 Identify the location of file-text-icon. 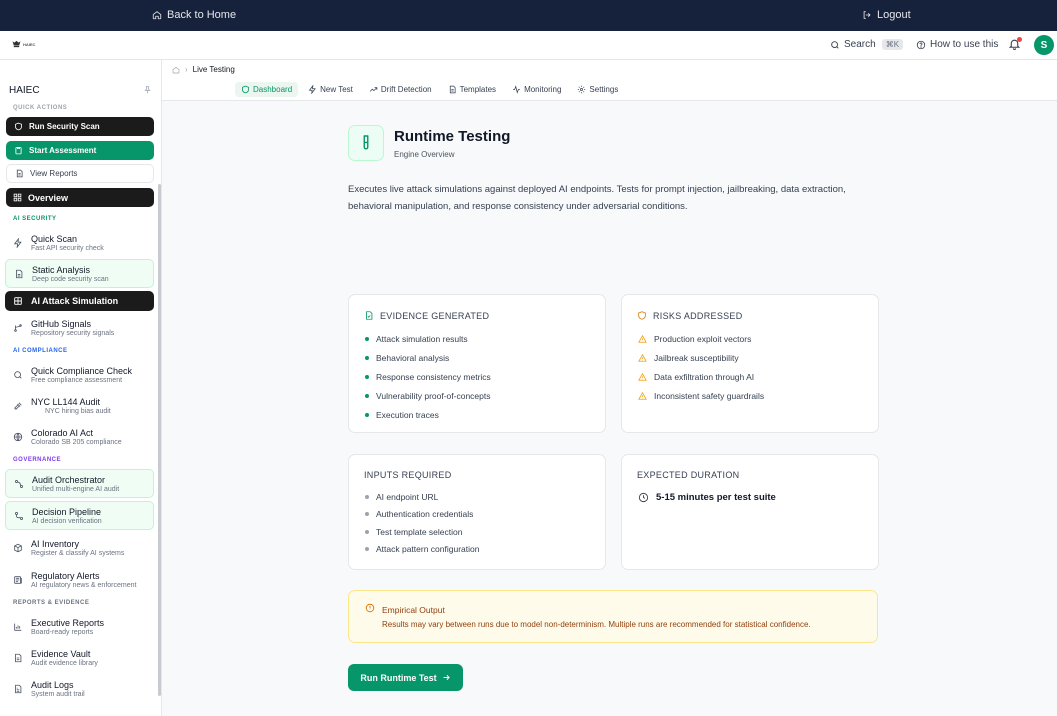
(452, 89).